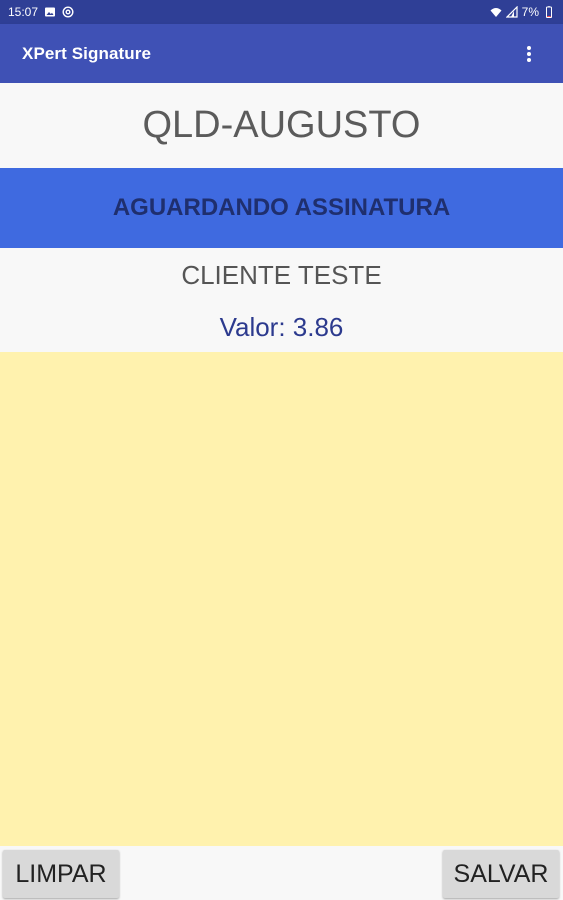  Describe the element at coordinates (61, 874) in the screenshot. I see `clear-button: LIMPAR` at that location.